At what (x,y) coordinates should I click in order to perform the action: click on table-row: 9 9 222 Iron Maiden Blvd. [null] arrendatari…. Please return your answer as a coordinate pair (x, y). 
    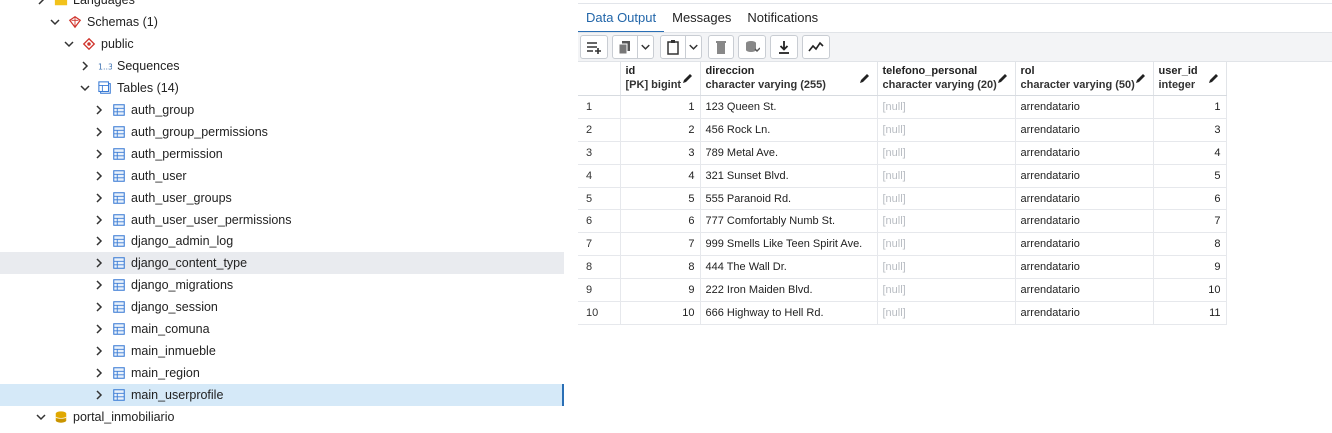
    Looking at the image, I should click on (902, 290).